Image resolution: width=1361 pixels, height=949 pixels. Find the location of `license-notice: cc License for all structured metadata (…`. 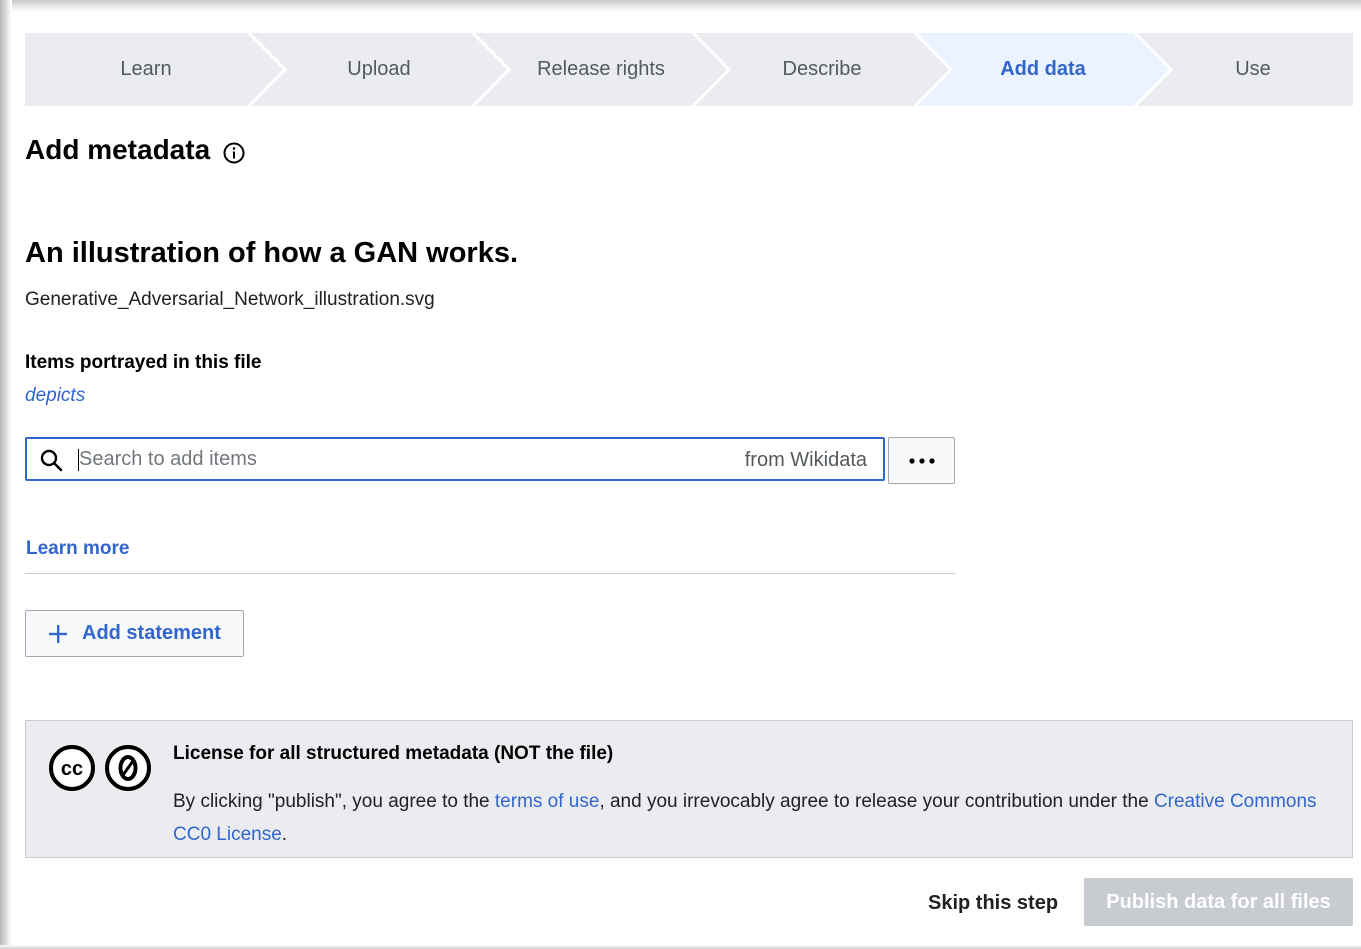

license-notice: cc License for all structured metadata (… is located at coordinates (689, 789).